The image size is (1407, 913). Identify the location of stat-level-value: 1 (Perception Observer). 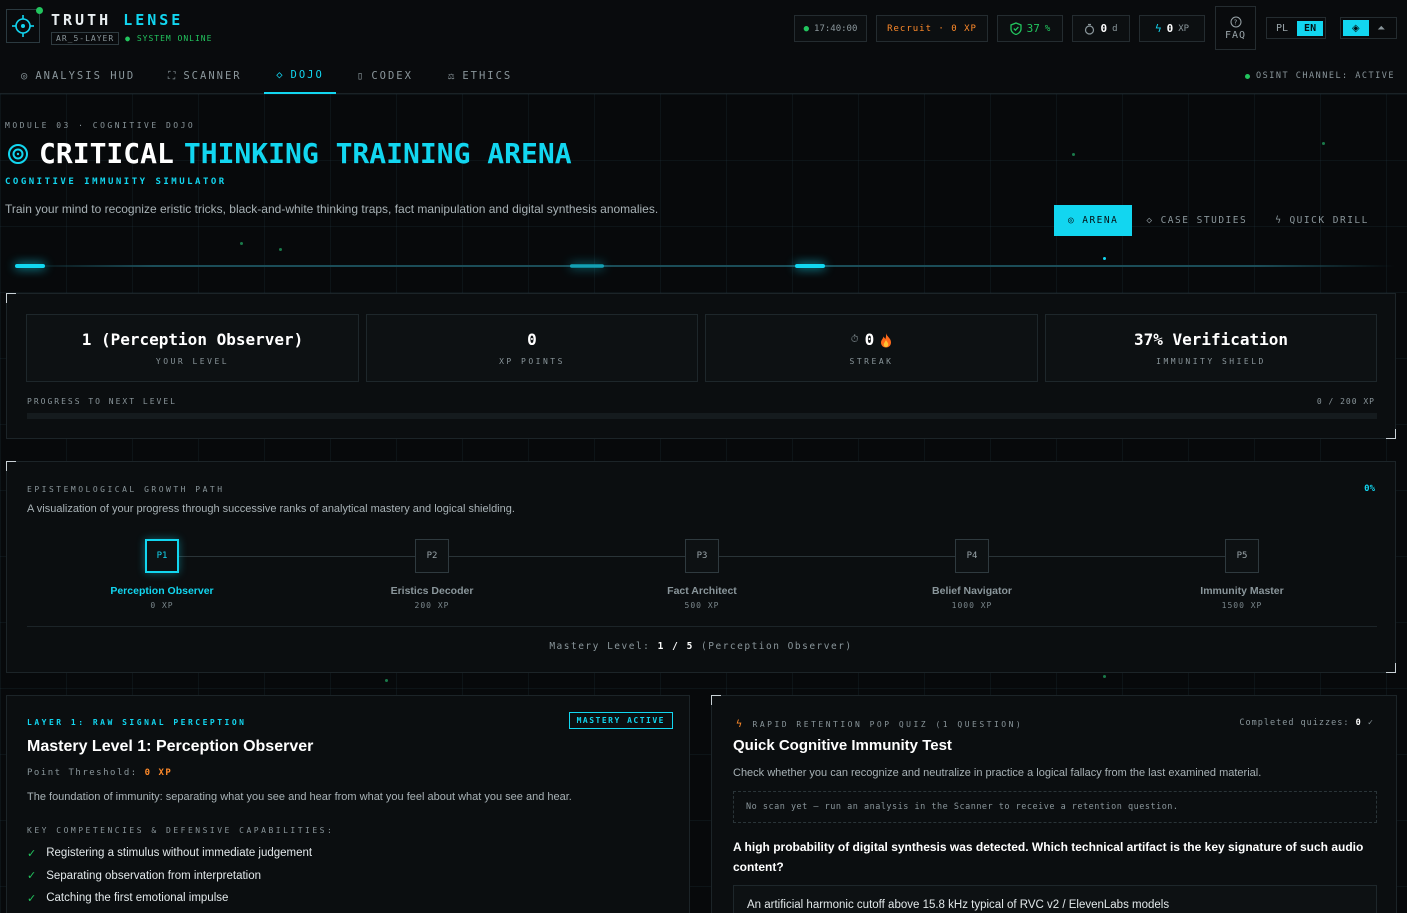
(192, 339).